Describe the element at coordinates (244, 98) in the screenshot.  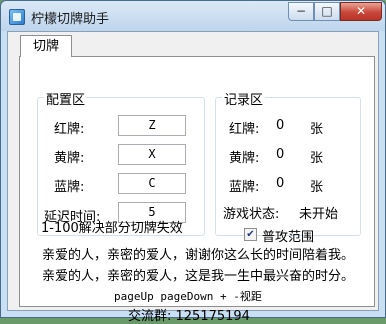
I see `record-group-title: 记录区` at that location.